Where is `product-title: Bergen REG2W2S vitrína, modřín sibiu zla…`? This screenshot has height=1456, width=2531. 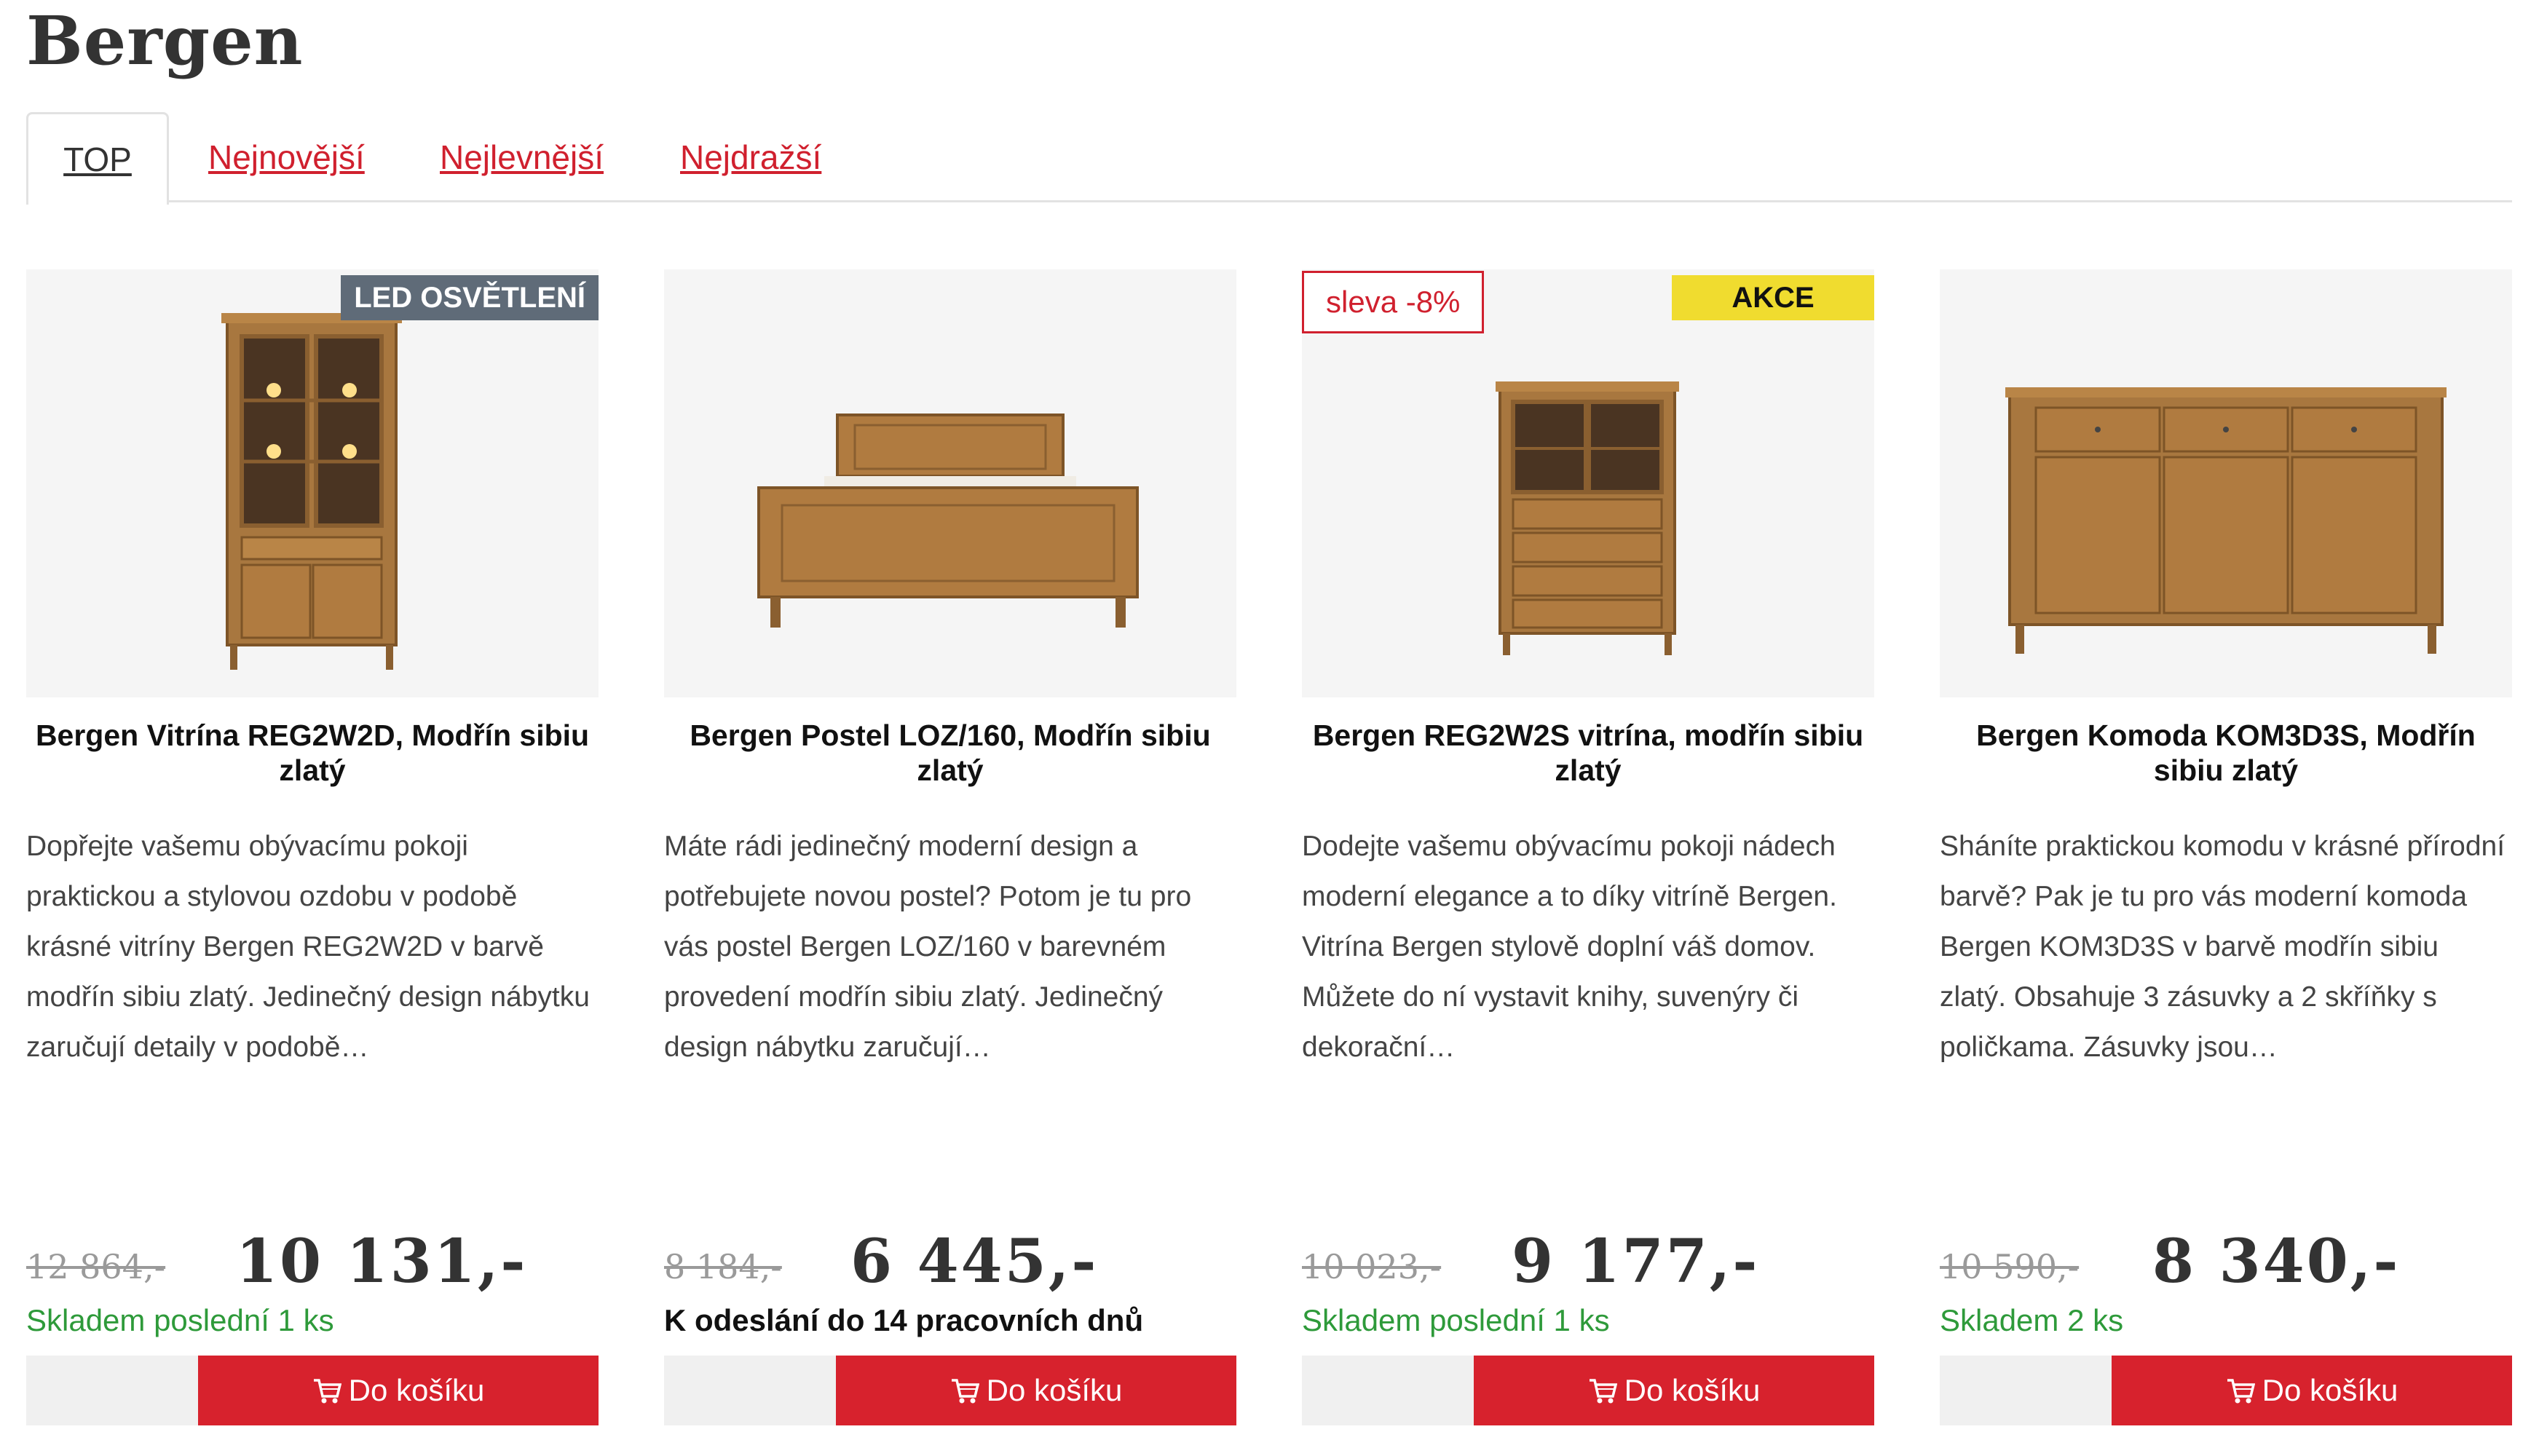 product-title: Bergen REG2W2S vitrína, modřín sibiu zla… is located at coordinates (1588, 753).